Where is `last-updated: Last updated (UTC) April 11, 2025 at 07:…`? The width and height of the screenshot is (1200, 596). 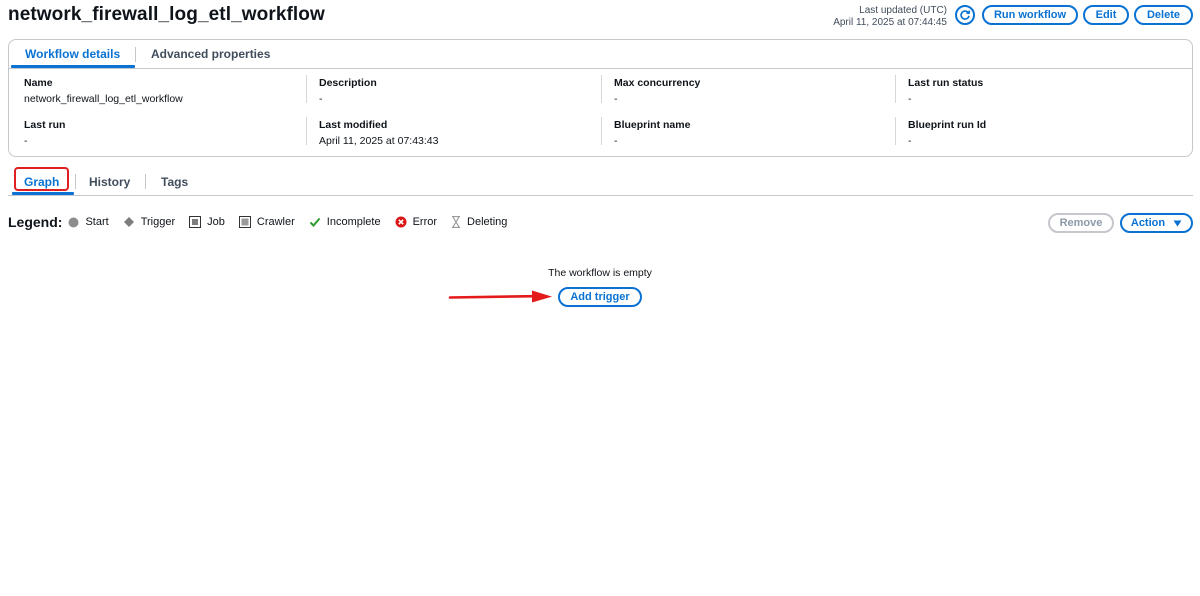
last-updated: Last updated (UTC) April 11, 2025 at 07:… is located at coordinates (890, 17).